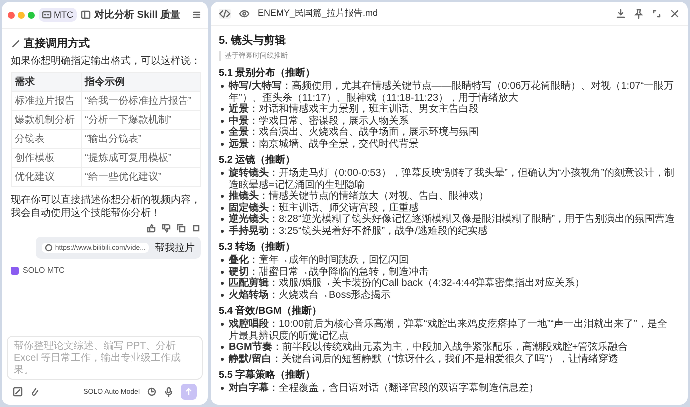  Describe the element at coordinates (225, 13) in the screenshot. I see `code-icon` at that location.